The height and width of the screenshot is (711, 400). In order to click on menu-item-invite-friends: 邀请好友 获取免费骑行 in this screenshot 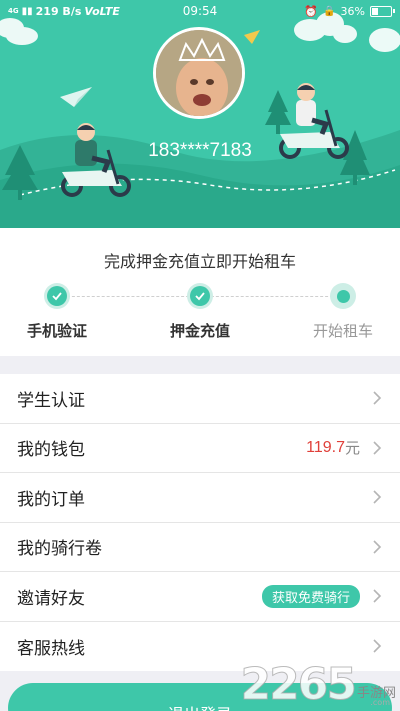, I will do `click(200, 597)`.